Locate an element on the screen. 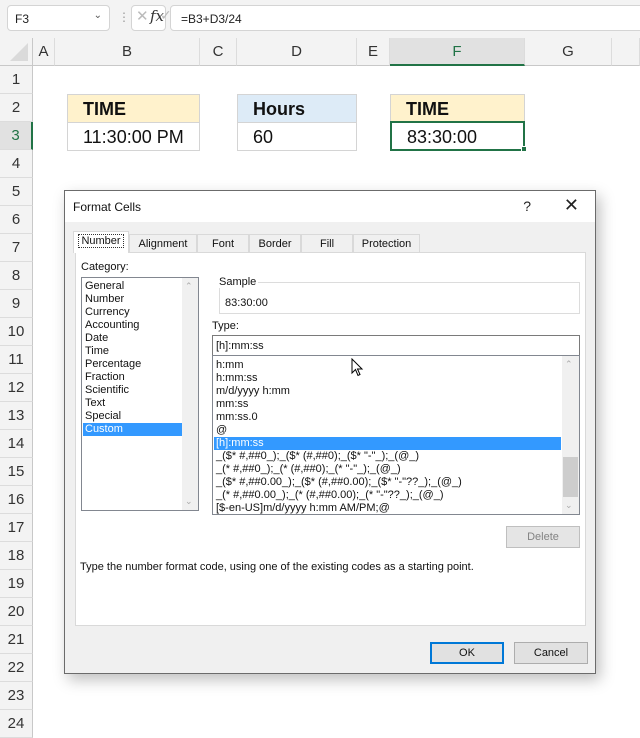 The width and height of the screenshot is (640, 738). type-list-scrollbar: ⌃ ⌄ is located at coordinates (570, 435).